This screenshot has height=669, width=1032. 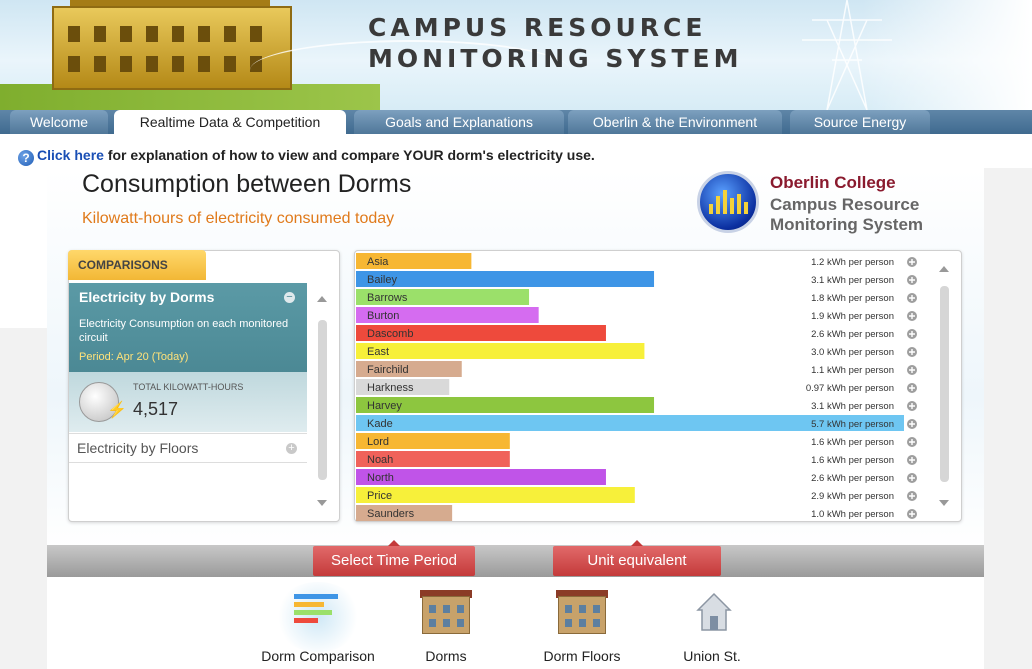 I want to click on period-label: Period: Apr 20 (Today), so click(x=134, y=357).